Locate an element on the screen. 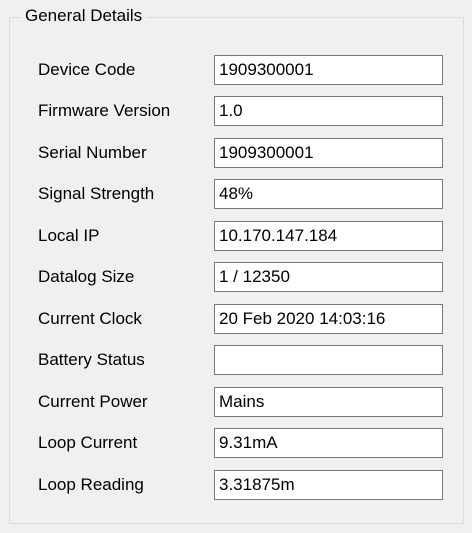  datalog-size-field is located at coordinates (328, 277).